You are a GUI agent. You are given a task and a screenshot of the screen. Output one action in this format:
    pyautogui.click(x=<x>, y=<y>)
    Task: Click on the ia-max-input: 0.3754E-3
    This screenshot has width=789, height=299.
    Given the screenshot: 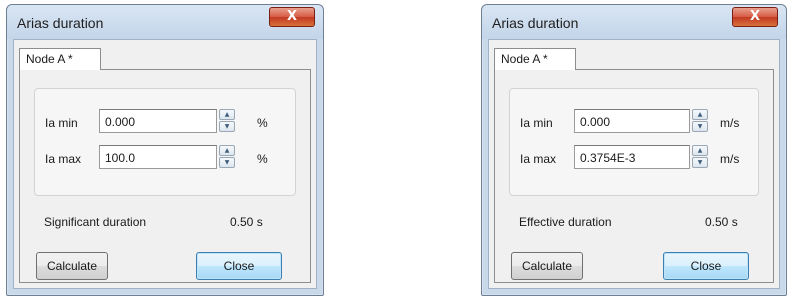 What is the action you would take?
    pyautogui.click(x=632, y=157)
    